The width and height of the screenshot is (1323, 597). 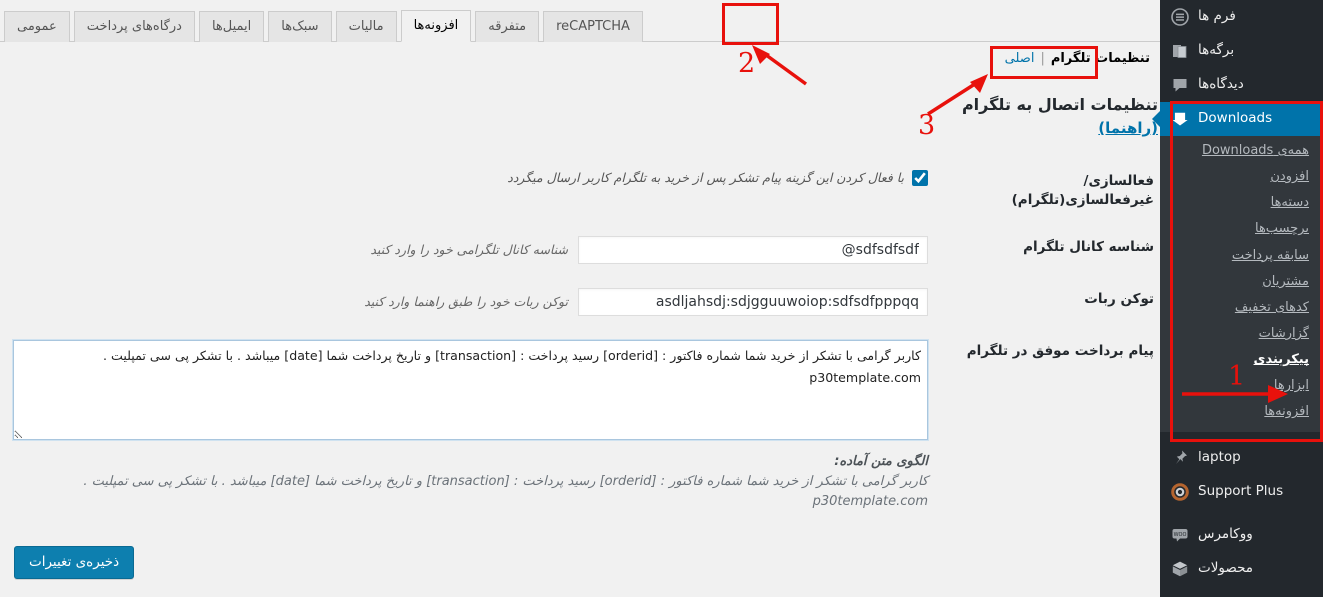 I want to click on subnav-main: اصلی, so click(x=1020, y=58).